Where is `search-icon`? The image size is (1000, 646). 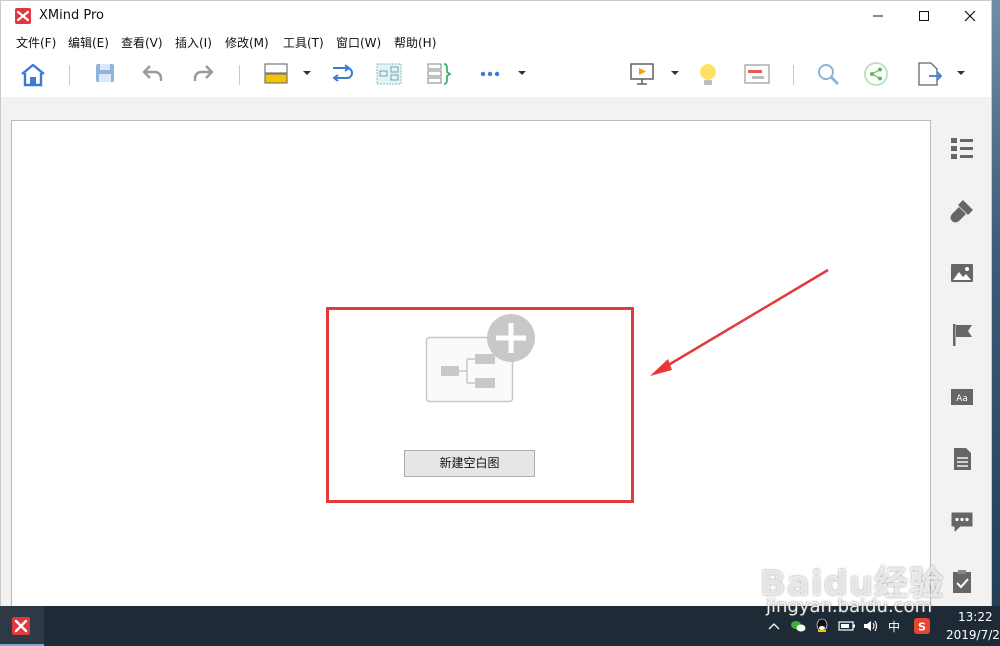
search-icon is located at coordinates (828, 75).